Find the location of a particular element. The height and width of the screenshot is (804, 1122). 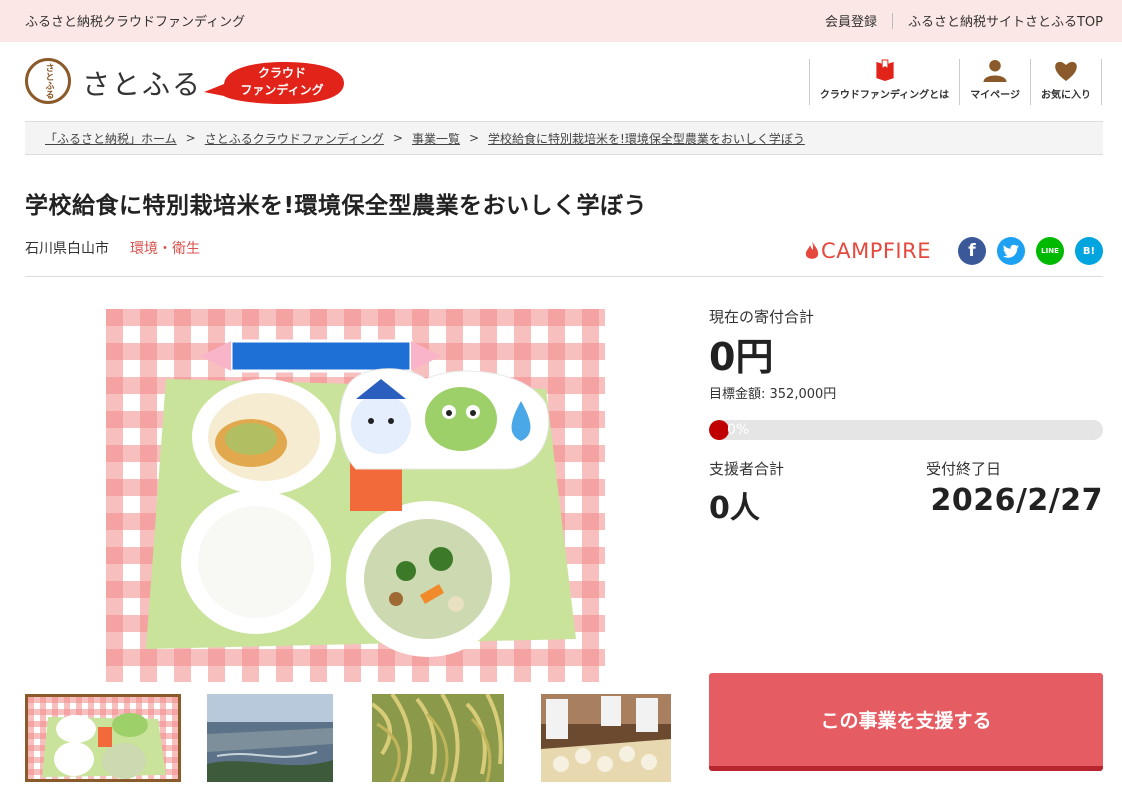

breadcrumb-project-list: 事業一覧 is located at coordinates (436, 138).